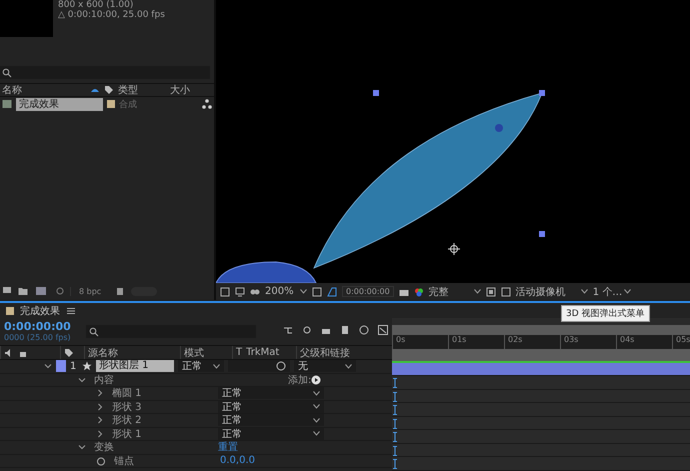 The width and height of the screenshot is (690, 471). What do you see at coordinates (39, 326) in the screenshot?
I see `current-time: 0:00:00:00` at bounding box center [39, 326].